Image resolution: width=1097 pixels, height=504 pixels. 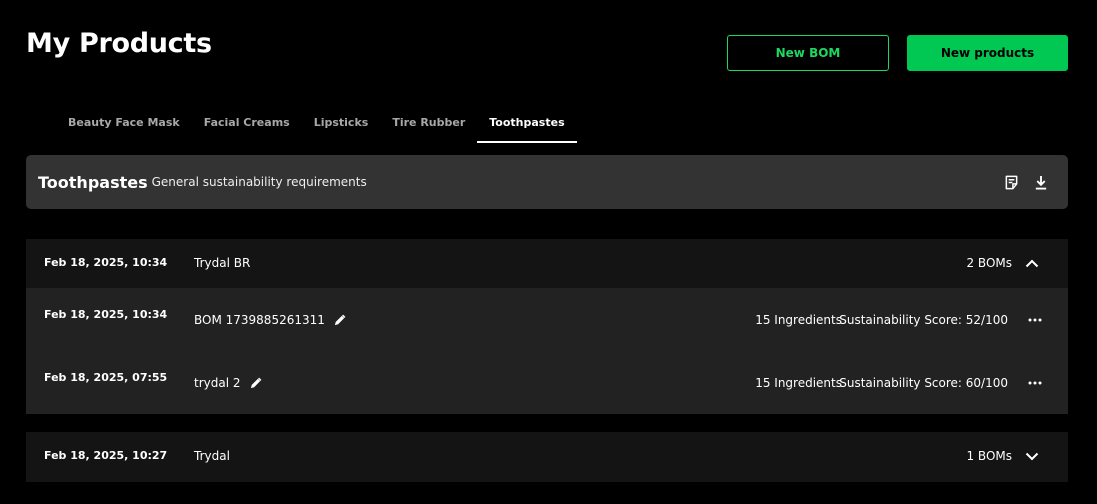 I want to click on tab-toothpastes: Toothpastes, so click(x=527, y=129).